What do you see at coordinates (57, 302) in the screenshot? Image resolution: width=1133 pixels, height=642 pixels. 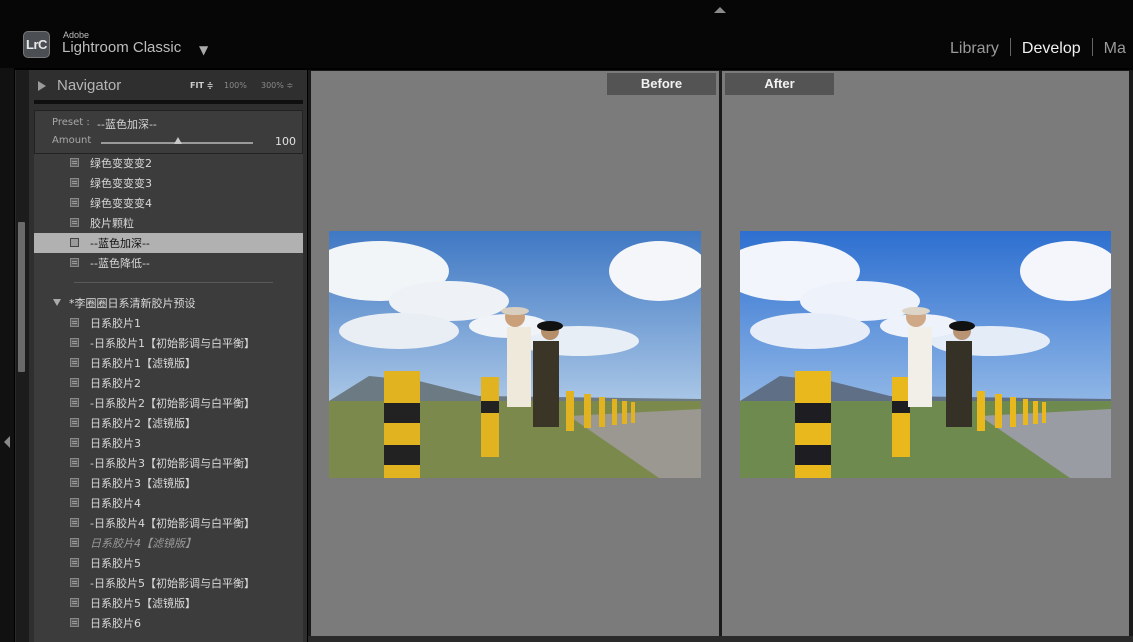 I see `folder-expanded-icon` at bounding box center [57, 302].